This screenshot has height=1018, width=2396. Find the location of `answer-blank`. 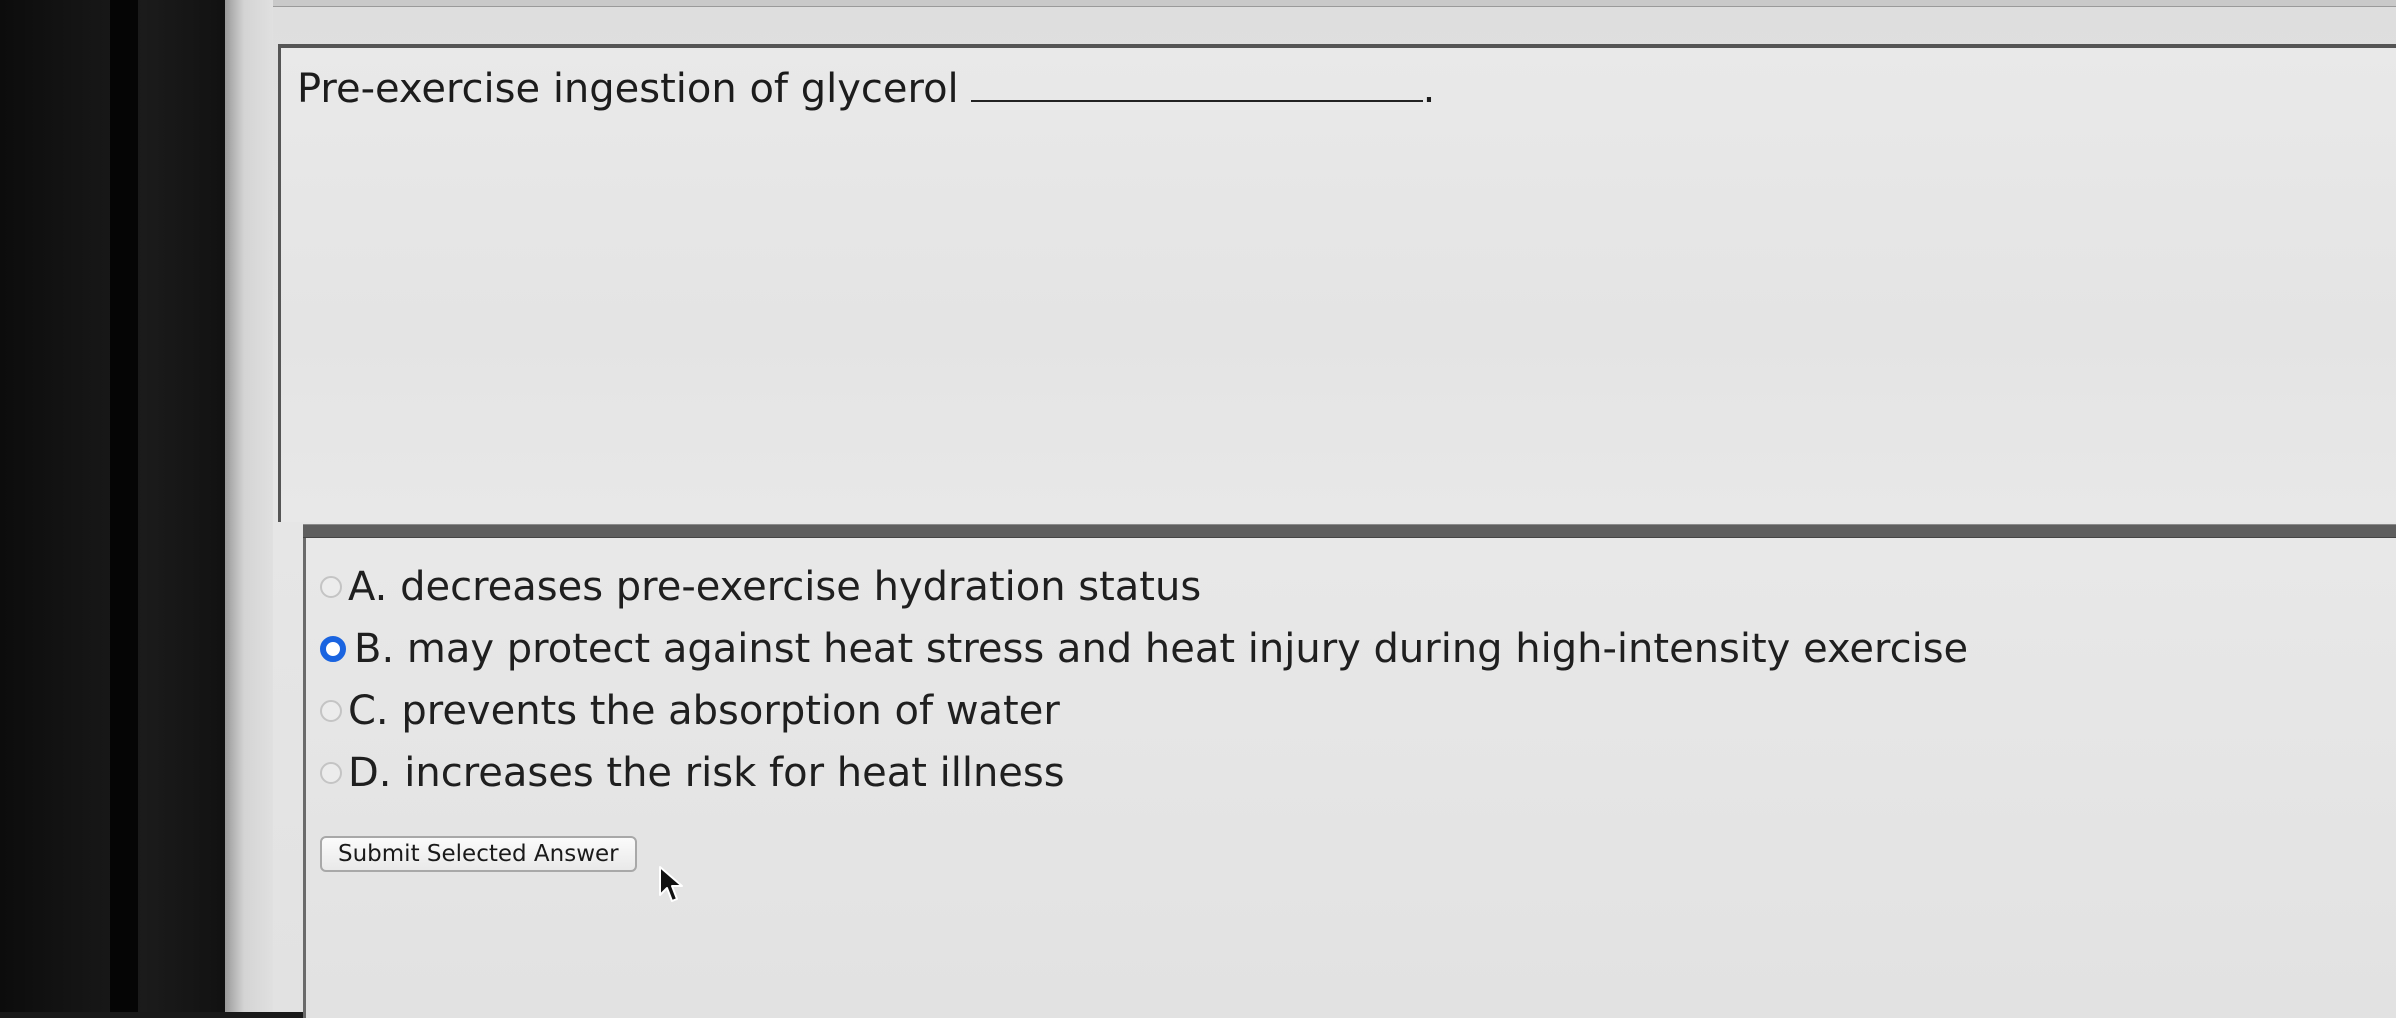

answer-blank is located at coordinates (1196, 100).